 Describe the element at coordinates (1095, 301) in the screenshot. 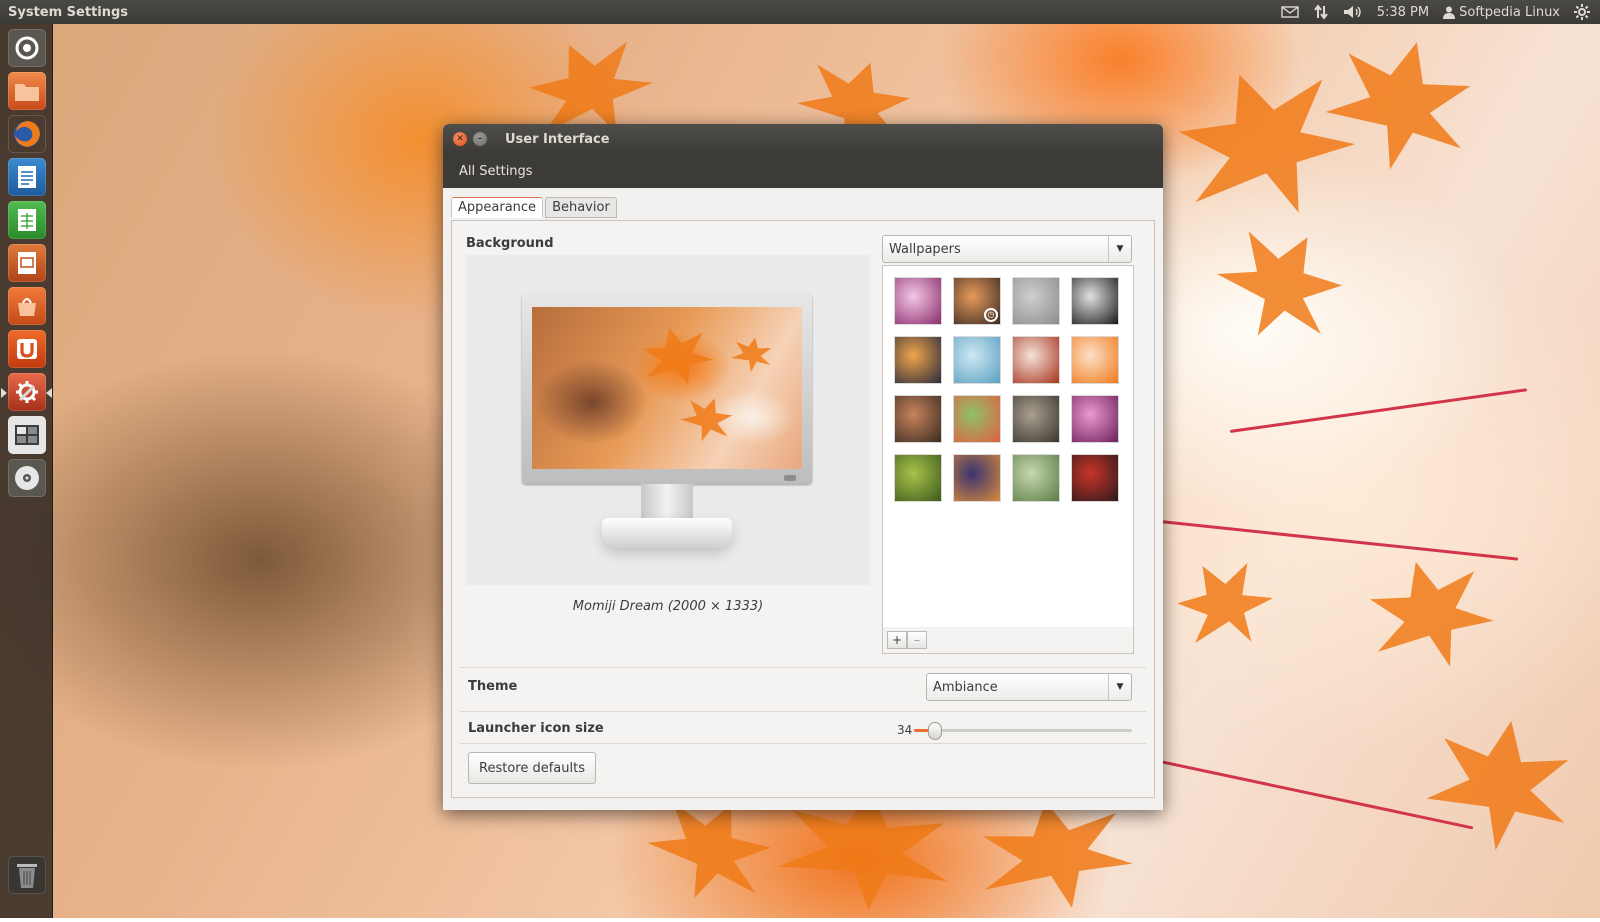

I see `wallpaper-thumb-bw-pattern` at that location.